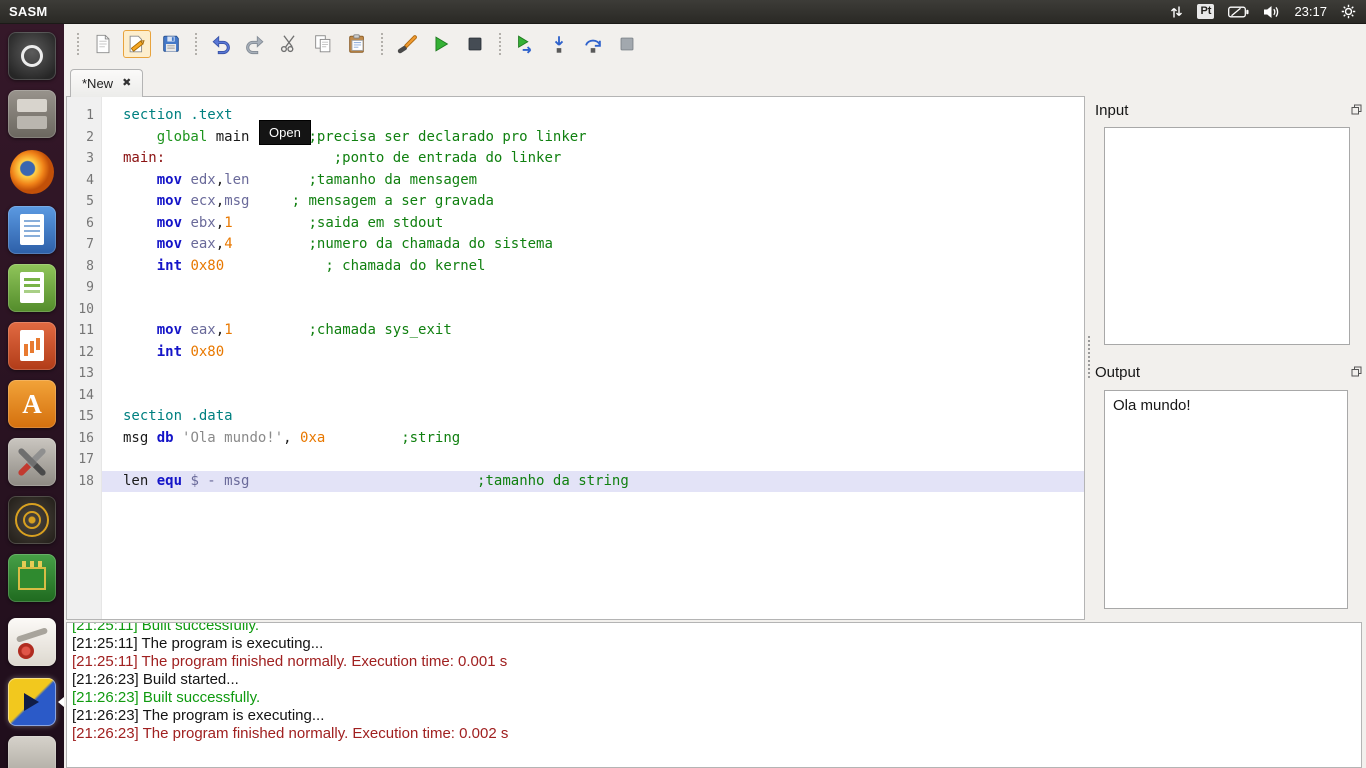 This screenshot has height=768, width=1366. I want to click on io-panel: Input Output Ola mundo!, so click(1229, 357).